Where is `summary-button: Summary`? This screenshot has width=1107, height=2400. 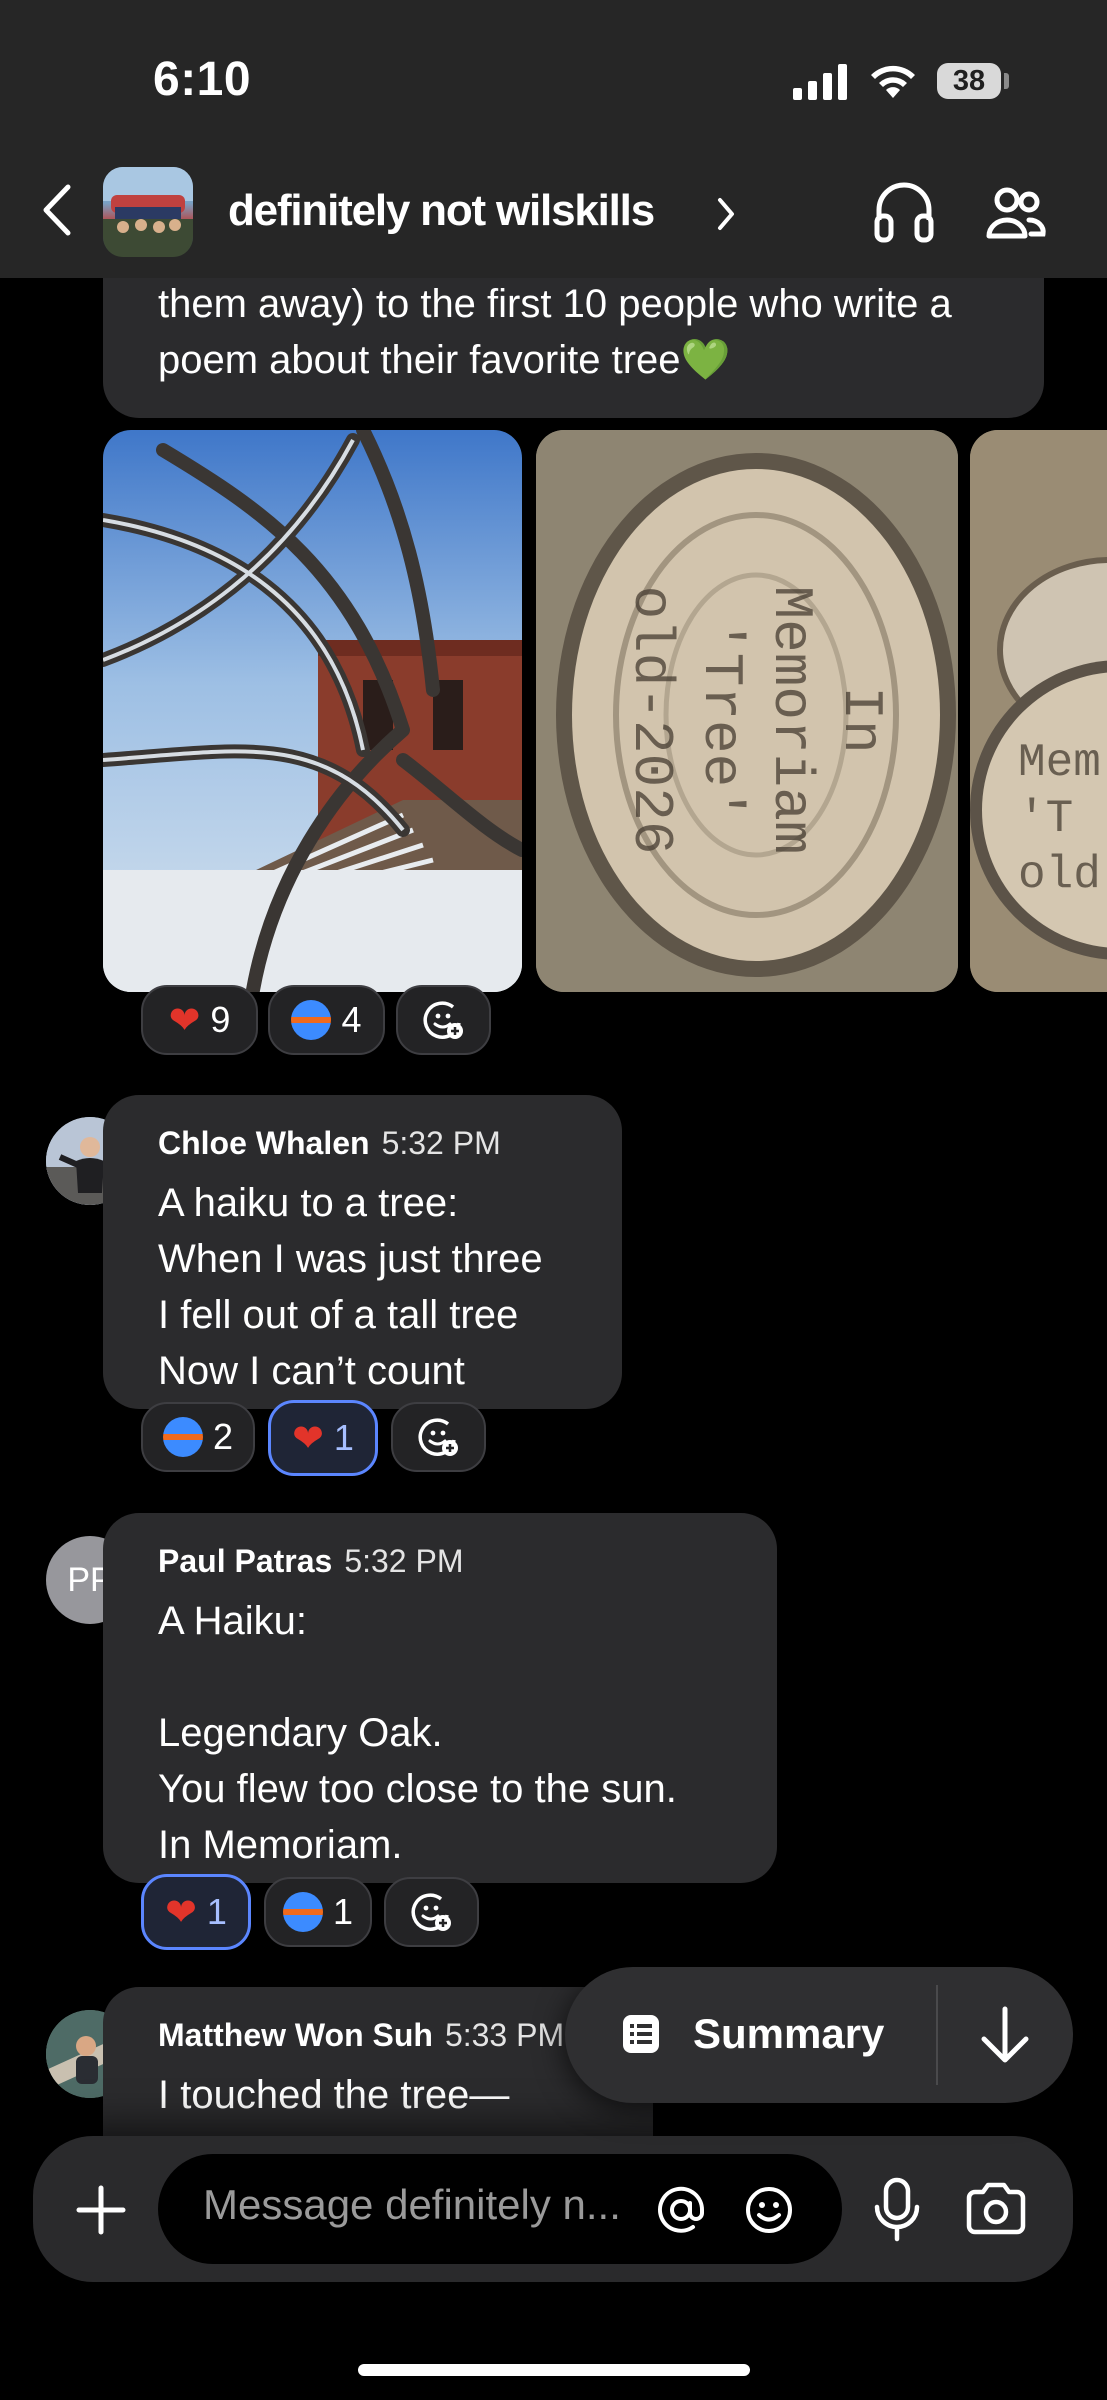
summary-button: Summary is located at coordinates (750, 2035).